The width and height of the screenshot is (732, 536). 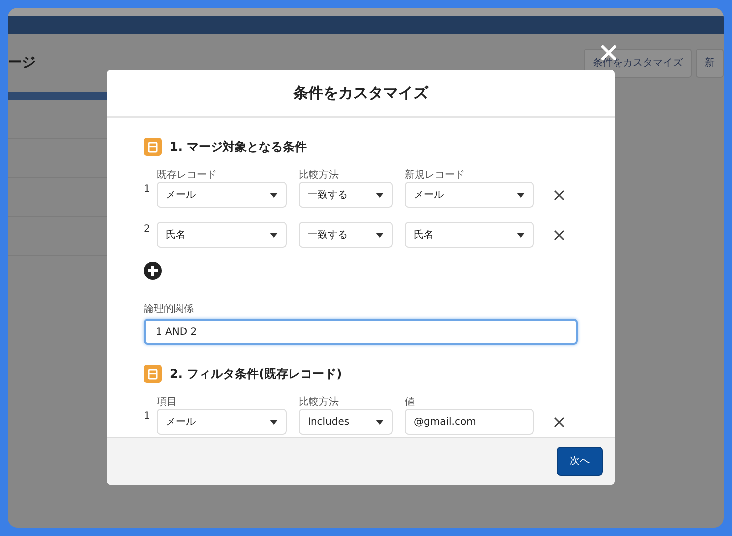 What do you see at coordinates (148, 230) in the screenshot?
I see `row-number: 2` at bounding box center [148, 230].